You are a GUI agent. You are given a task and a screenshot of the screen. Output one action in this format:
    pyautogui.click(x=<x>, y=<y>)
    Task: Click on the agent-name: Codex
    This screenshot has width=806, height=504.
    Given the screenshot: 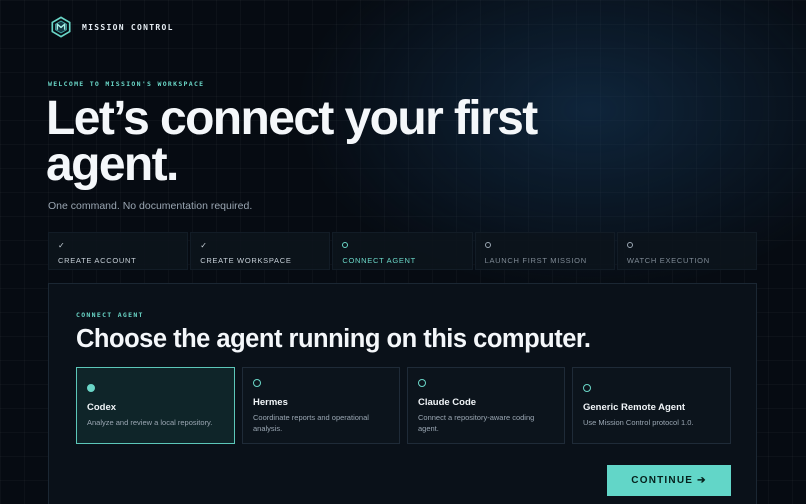 What is the action you would take?
    pyautogui.click(x=102, y=407)
    